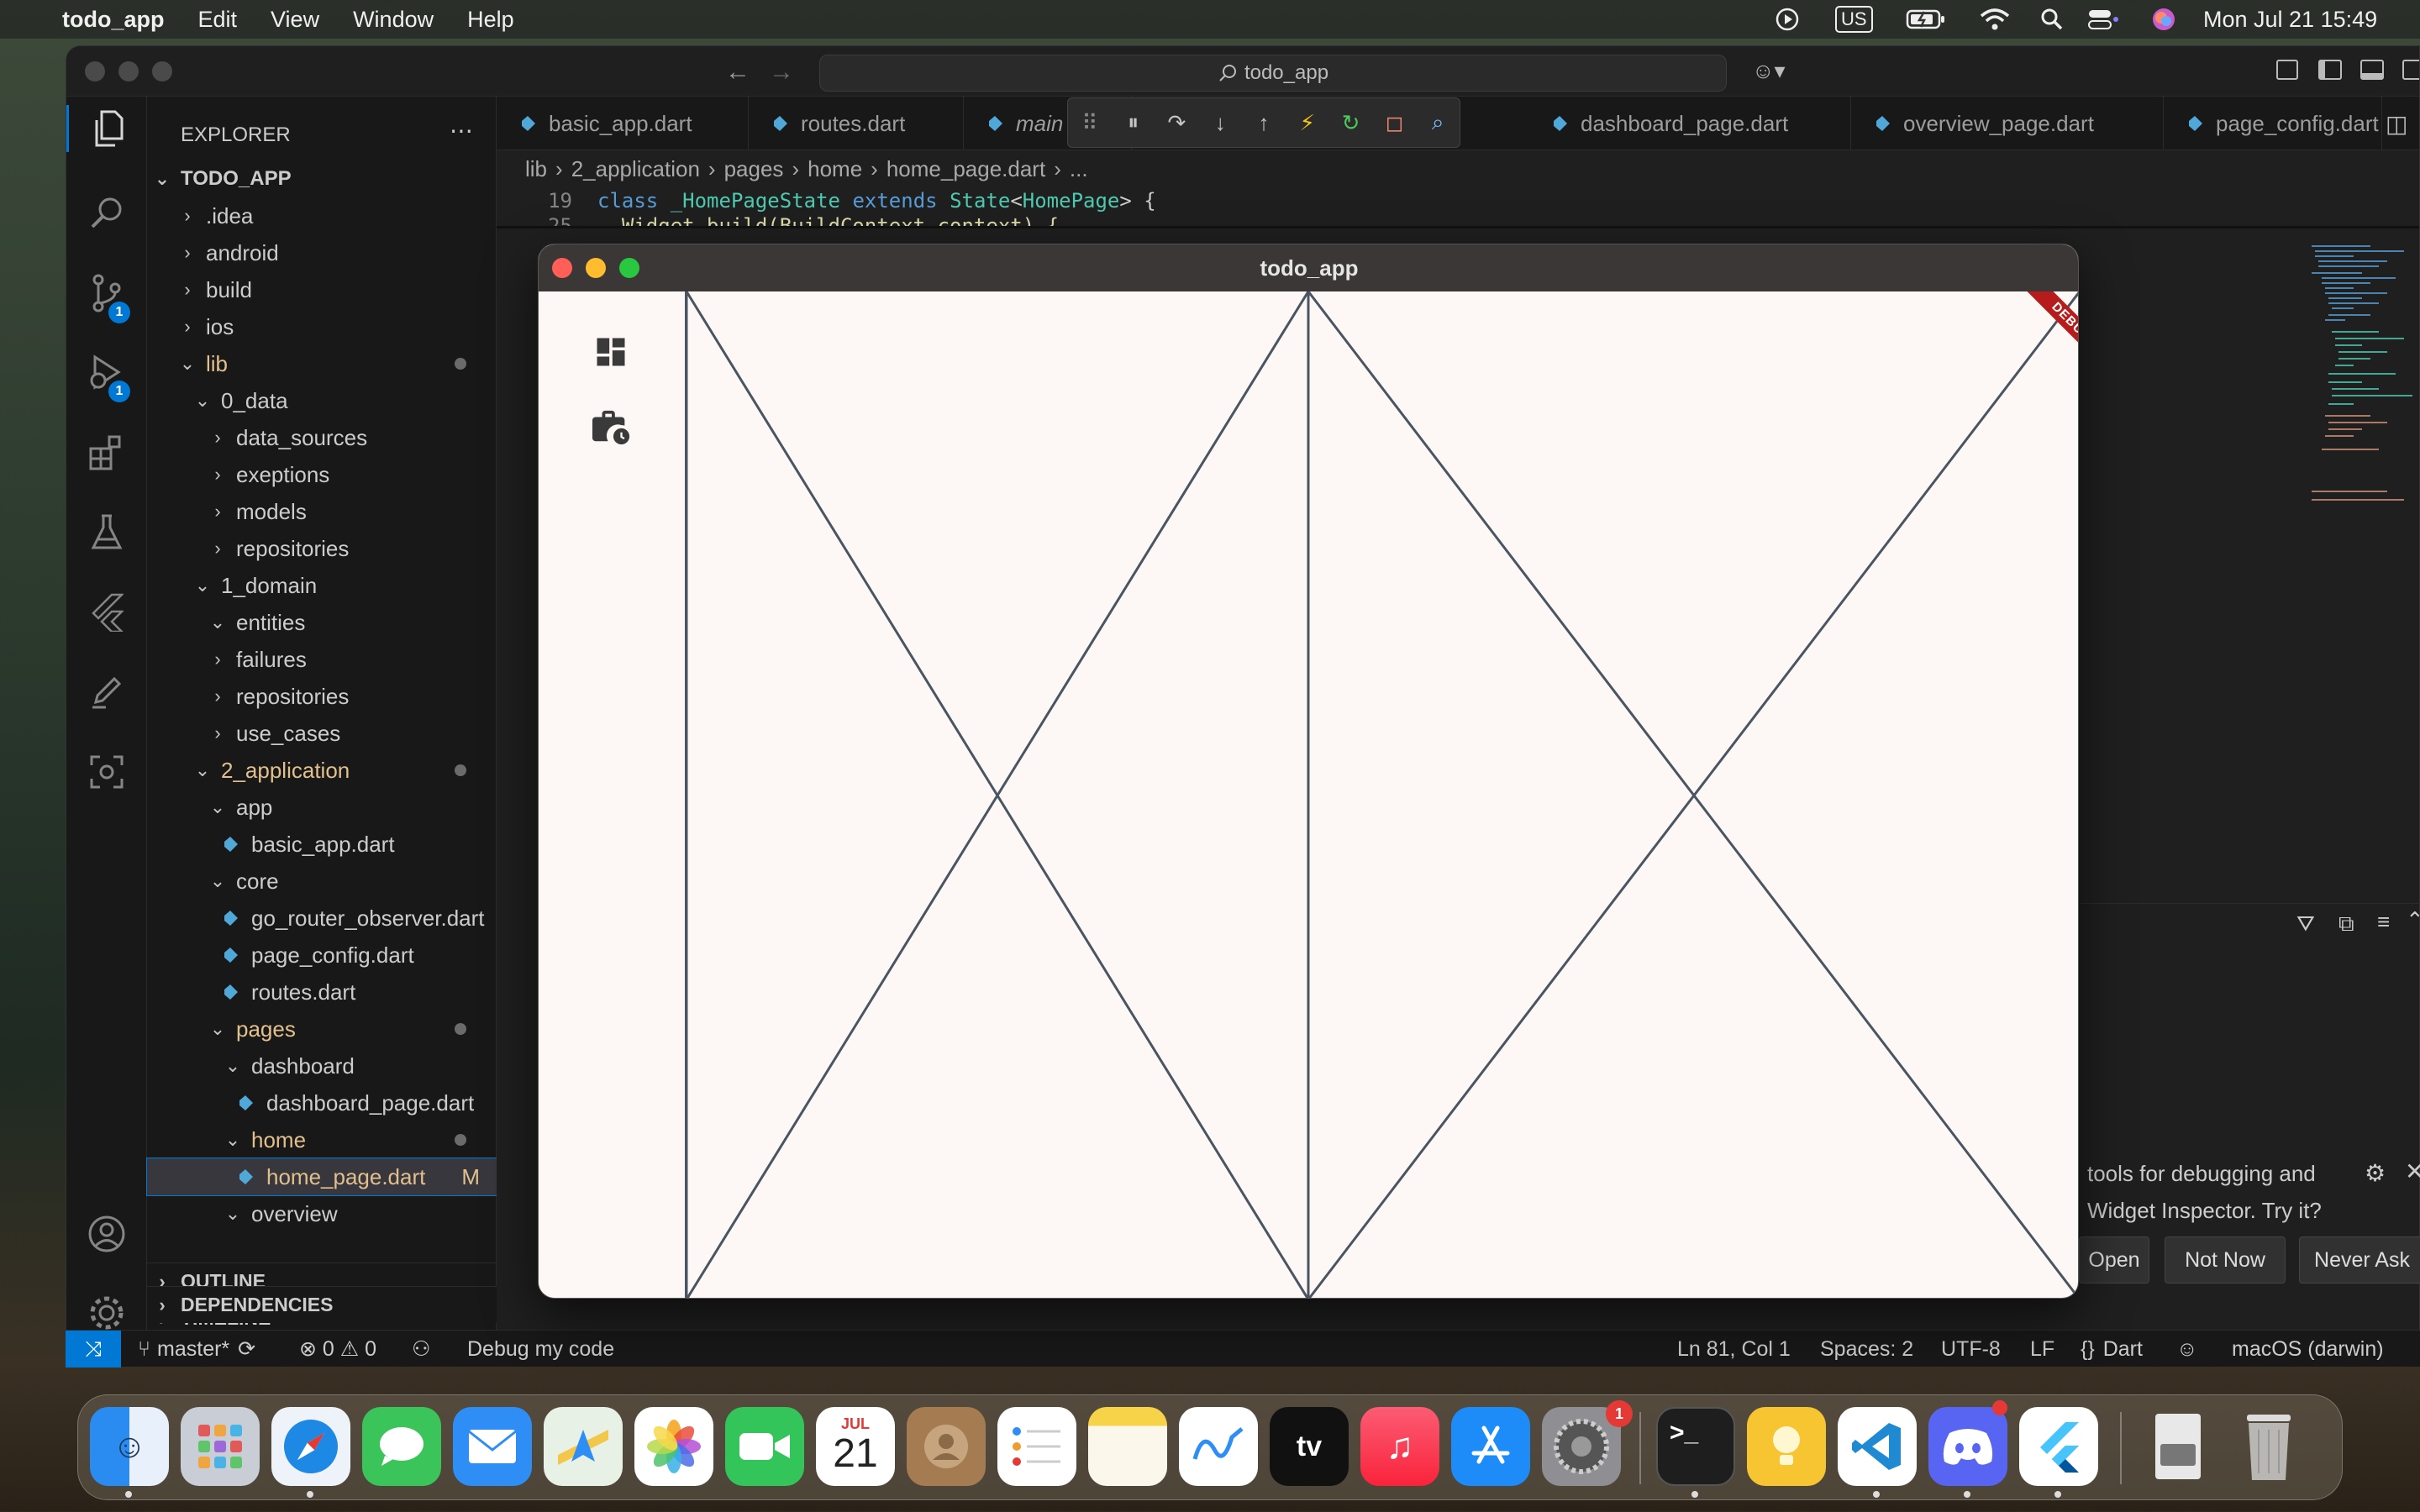 The image size is (2420, 1512). I want to click on safari-app-icon, so click(310, 1446).